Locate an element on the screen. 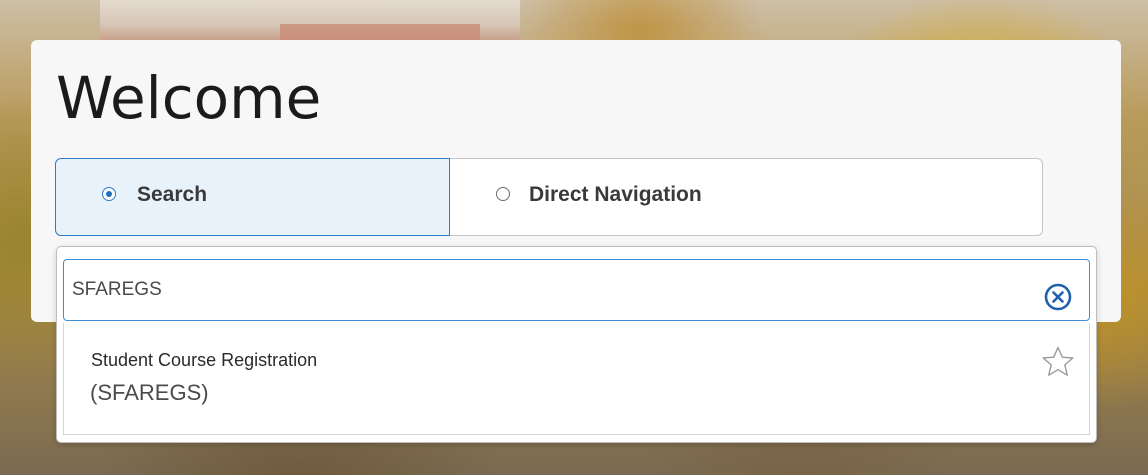 Image resolution: width=1148 pixels, height=475 pixels. clear-search-button is located at coordinates (1058, 297).